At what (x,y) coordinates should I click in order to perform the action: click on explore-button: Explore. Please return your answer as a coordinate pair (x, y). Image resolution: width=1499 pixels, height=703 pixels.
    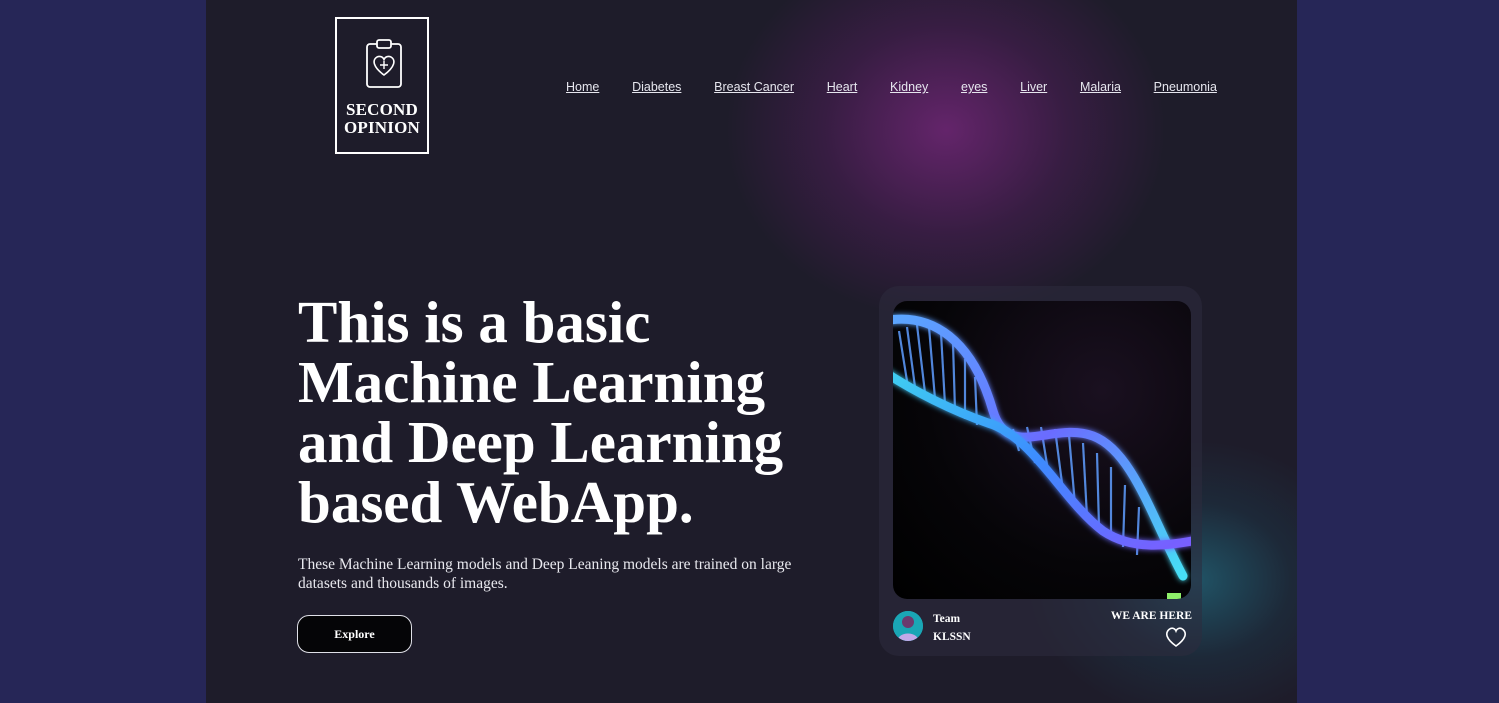
    Looking at the image, I should click on (354, 634).